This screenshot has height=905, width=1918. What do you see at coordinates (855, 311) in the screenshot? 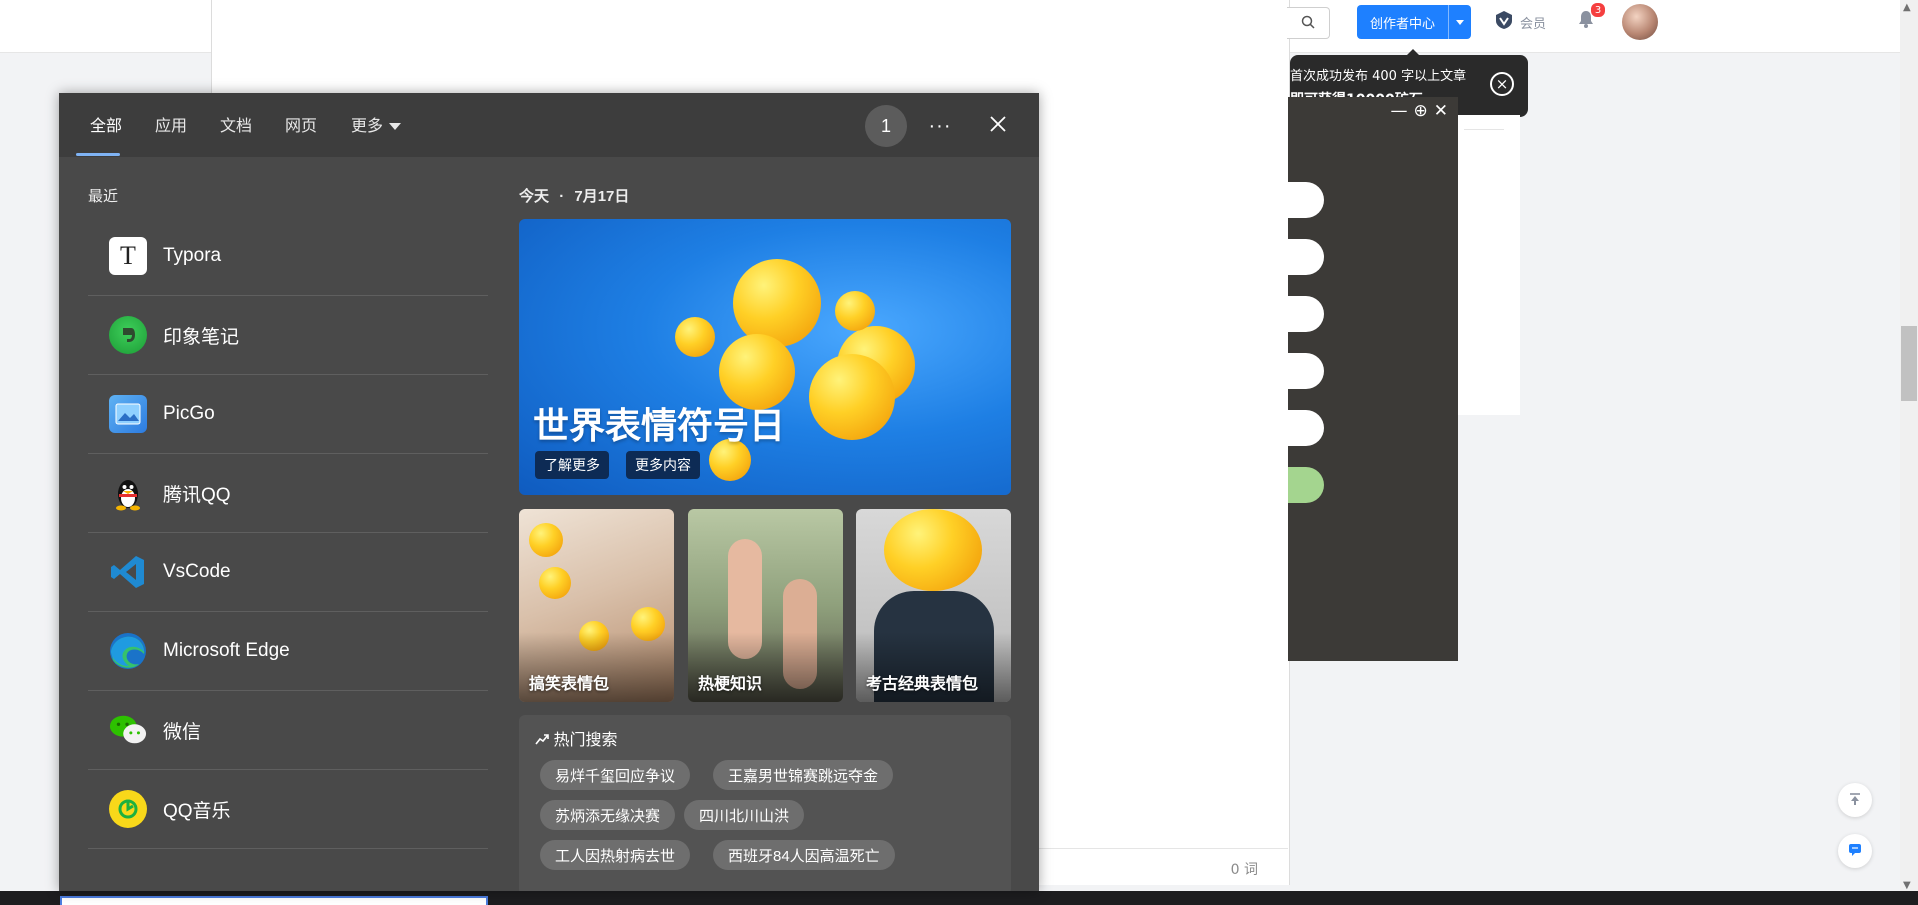
I see `surprised-emoji-icon` at bounding box center [855, 311].